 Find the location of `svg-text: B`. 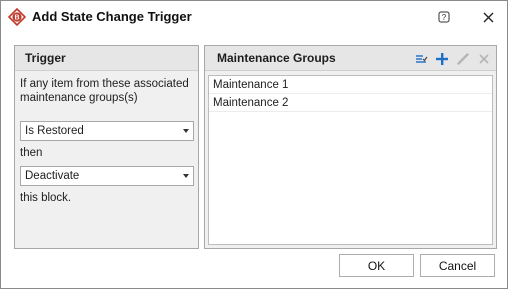

svg-text: B is located at coordinates (16, 18).